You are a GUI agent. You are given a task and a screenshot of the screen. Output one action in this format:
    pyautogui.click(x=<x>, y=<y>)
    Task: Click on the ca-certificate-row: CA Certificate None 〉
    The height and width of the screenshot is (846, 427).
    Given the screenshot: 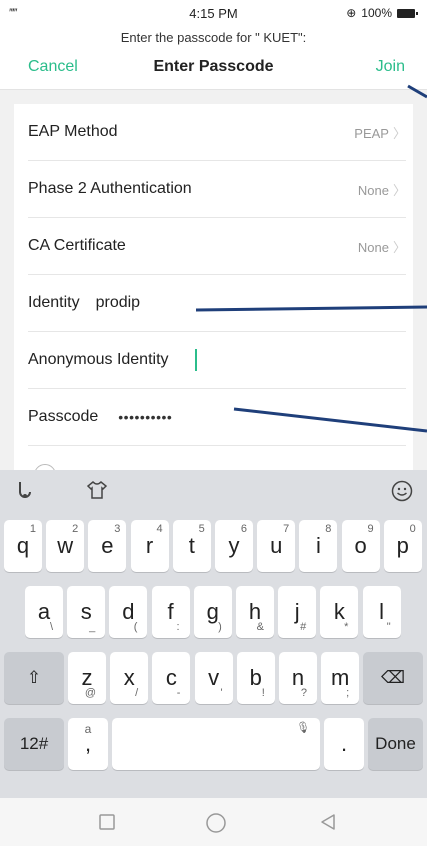 What is the action you would take?
    pyautogui.click(x=217, y=246)
    